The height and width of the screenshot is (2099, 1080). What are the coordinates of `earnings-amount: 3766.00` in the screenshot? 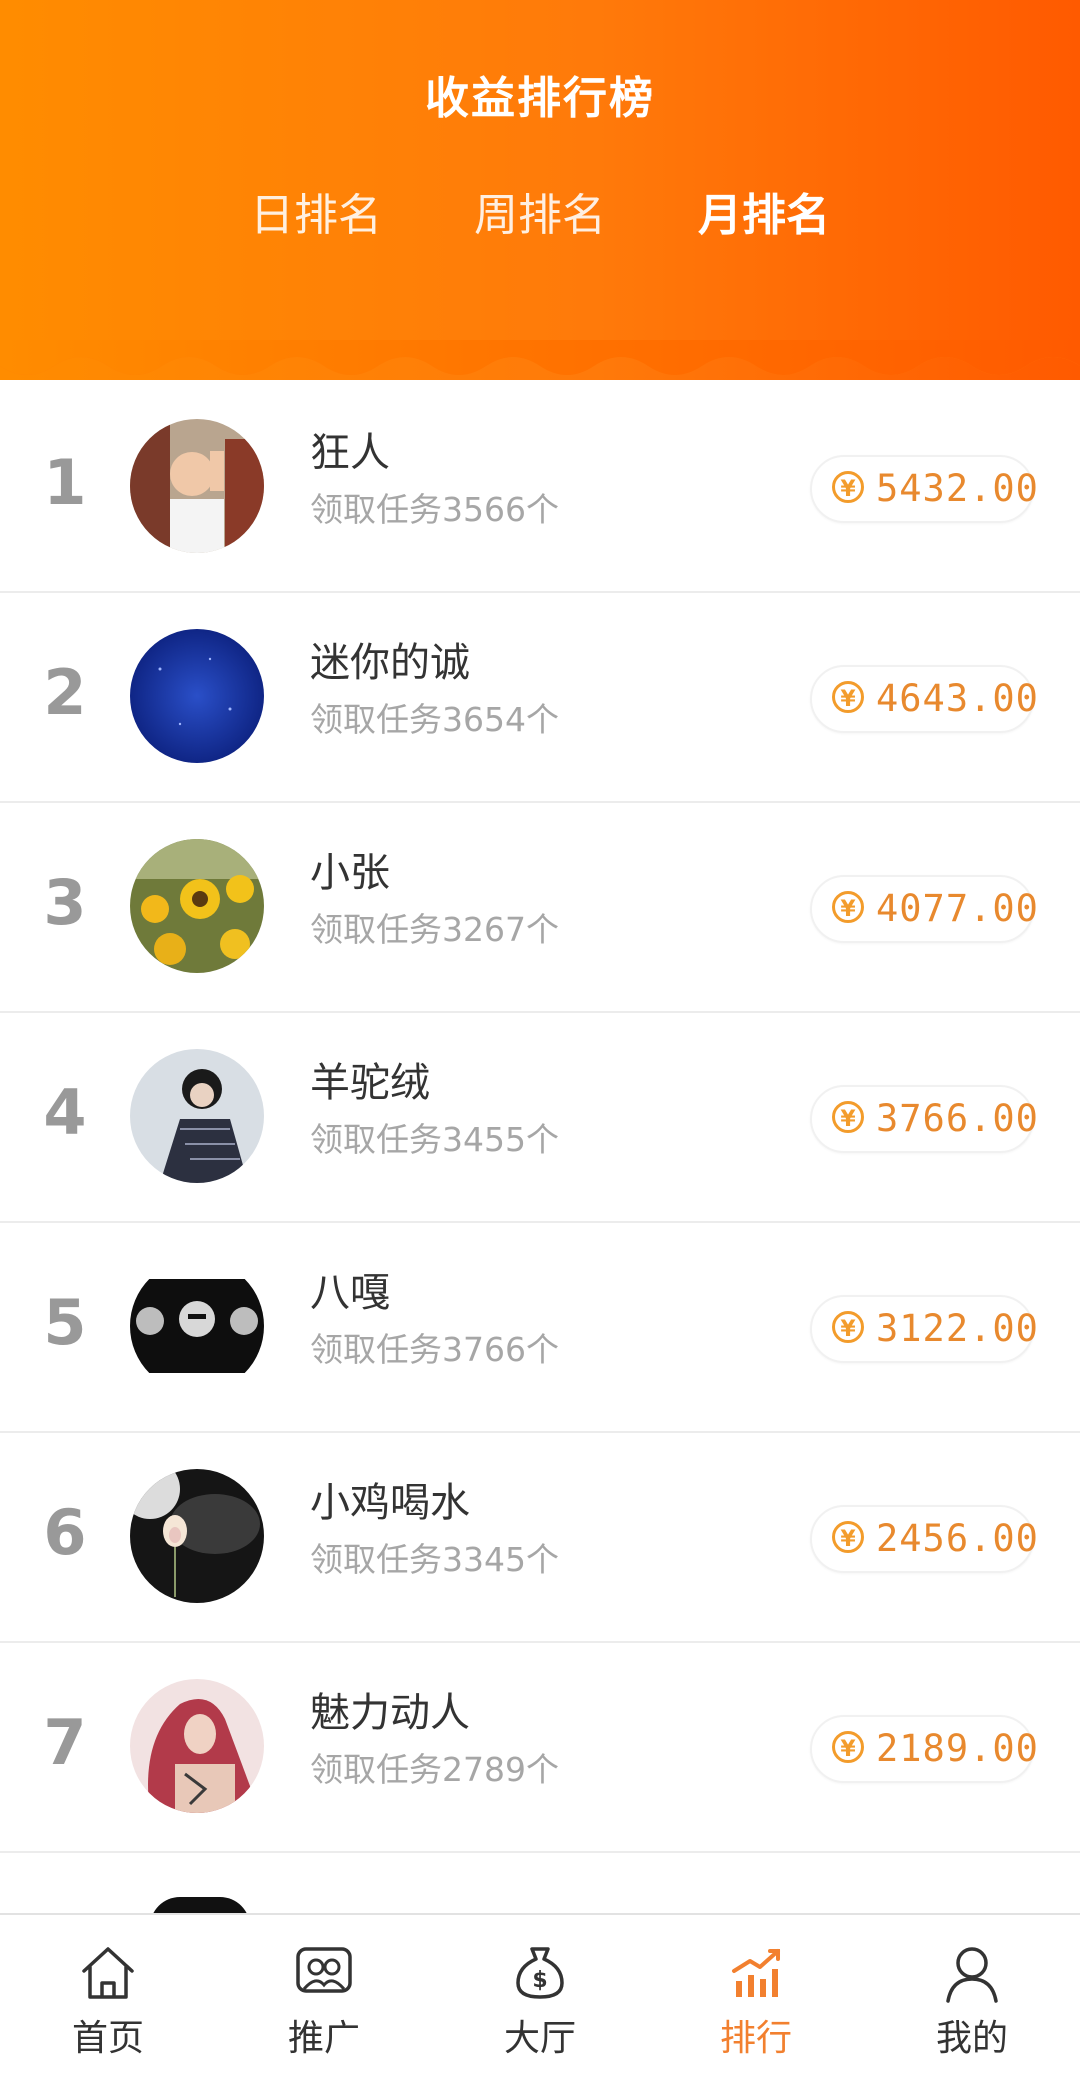 It's located at (957, 1118).